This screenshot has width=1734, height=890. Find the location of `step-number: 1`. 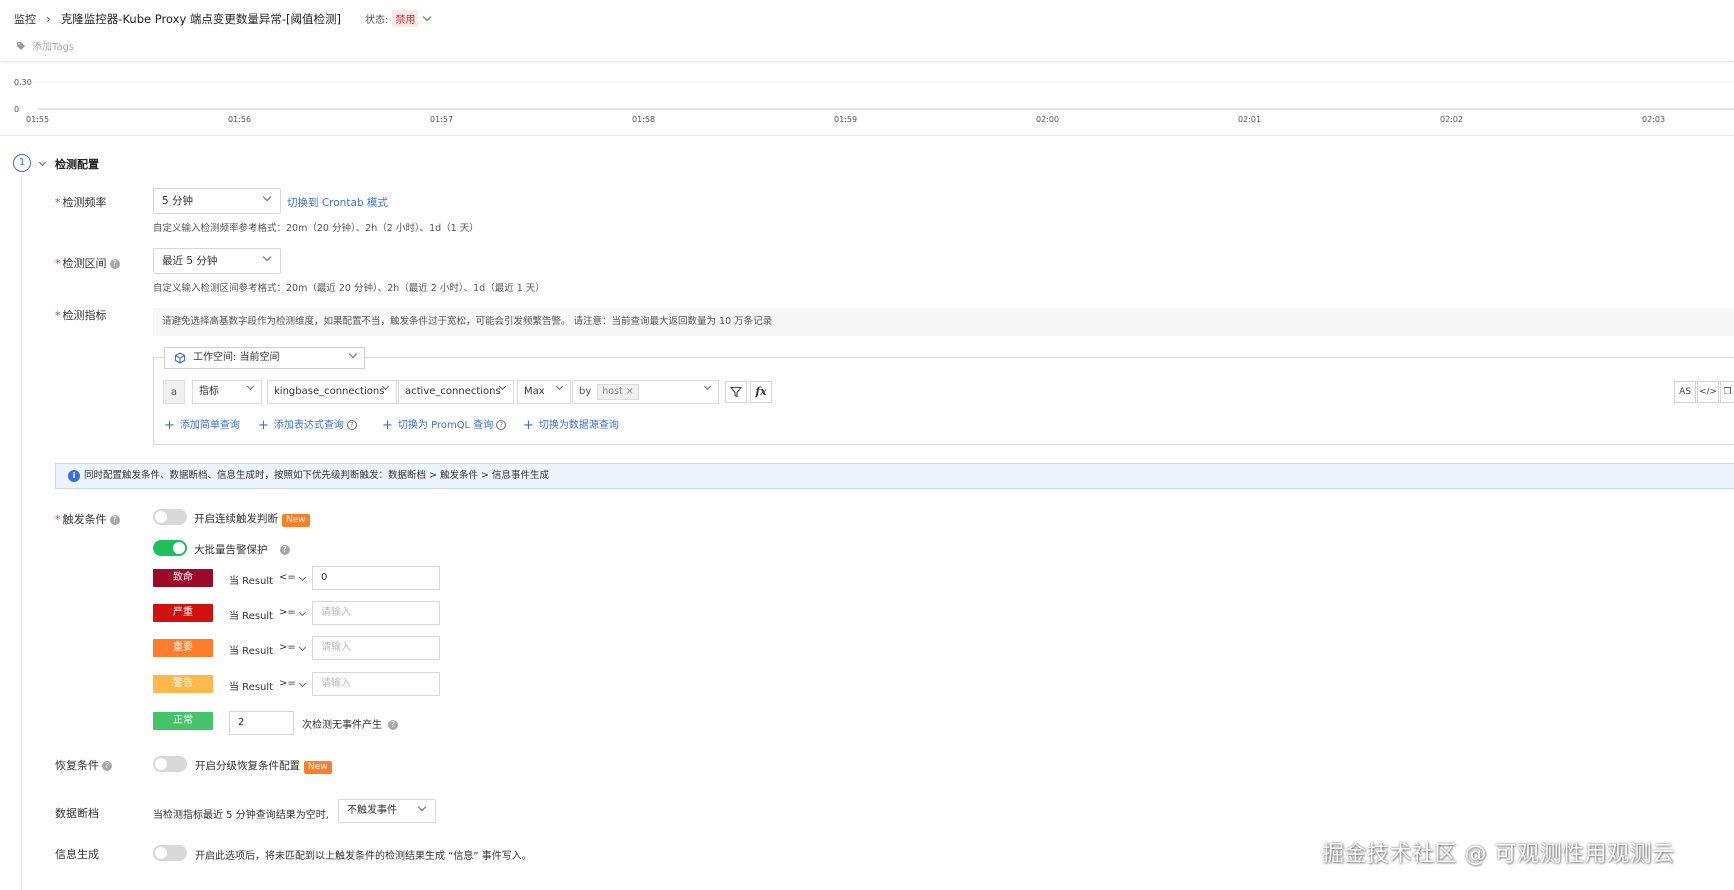

step-number: 1 is located at coordinates (22, 163).